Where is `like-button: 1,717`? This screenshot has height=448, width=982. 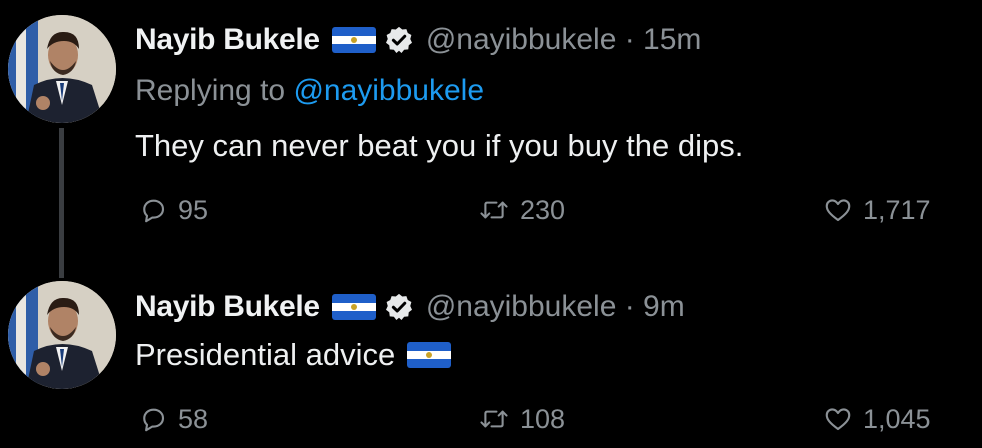
like-button: 1,717 is located at coordinates (877, 210).